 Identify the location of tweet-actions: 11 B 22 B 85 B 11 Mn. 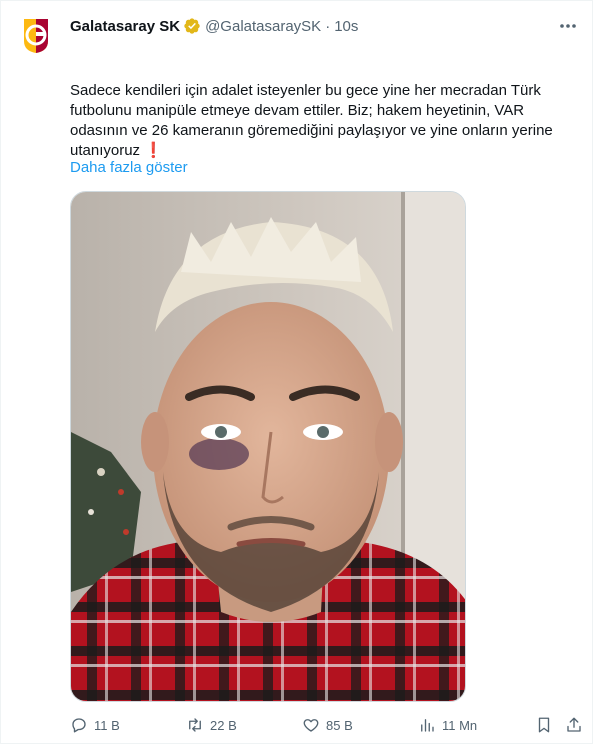
(327, 725).